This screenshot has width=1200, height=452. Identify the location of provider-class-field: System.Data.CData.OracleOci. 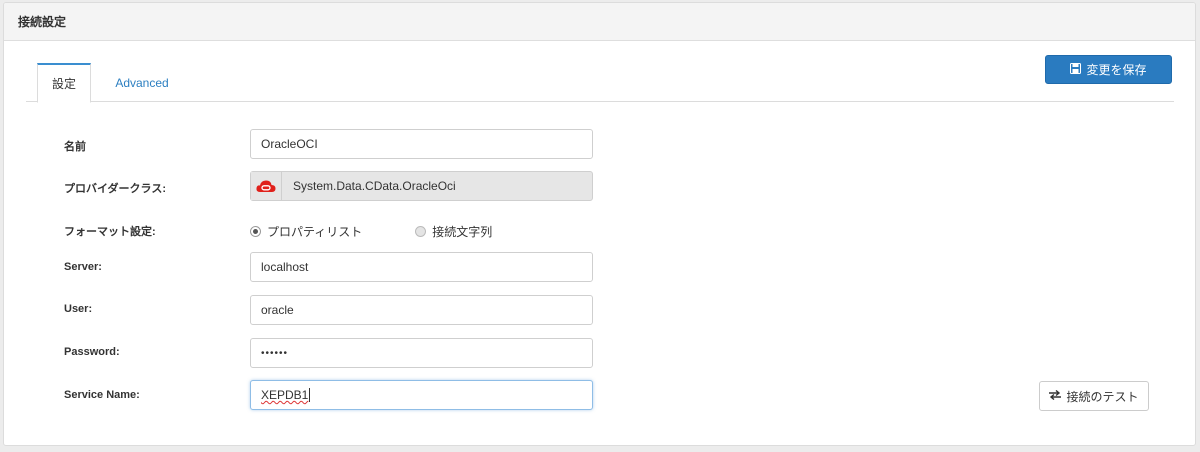
(421, 186).